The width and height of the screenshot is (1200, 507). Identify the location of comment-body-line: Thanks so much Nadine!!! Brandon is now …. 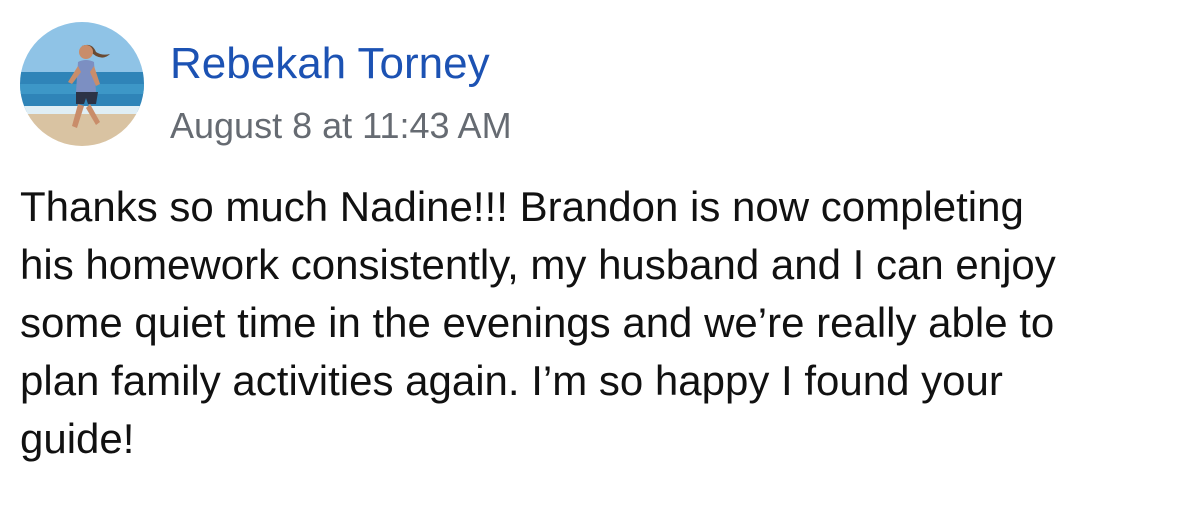
(522, 206).